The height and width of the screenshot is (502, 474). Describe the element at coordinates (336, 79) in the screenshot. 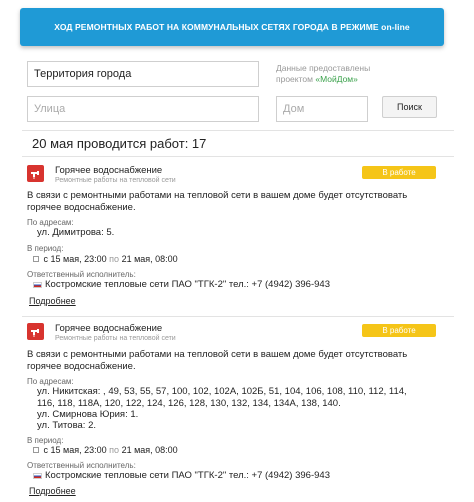

I see `provider-project-link: «МойДом»` at that location.